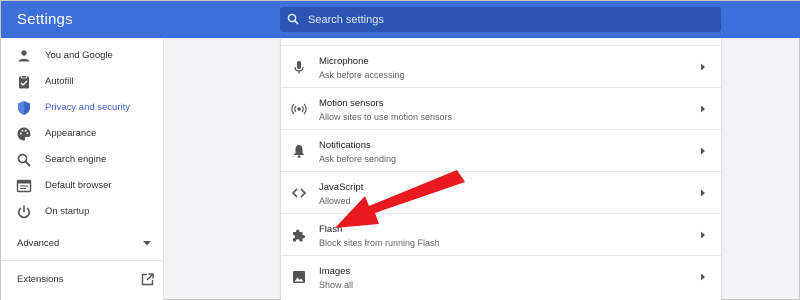 This screenshot has height=300, width=800. I want to click on setting-title: Images, so click(335, 271).